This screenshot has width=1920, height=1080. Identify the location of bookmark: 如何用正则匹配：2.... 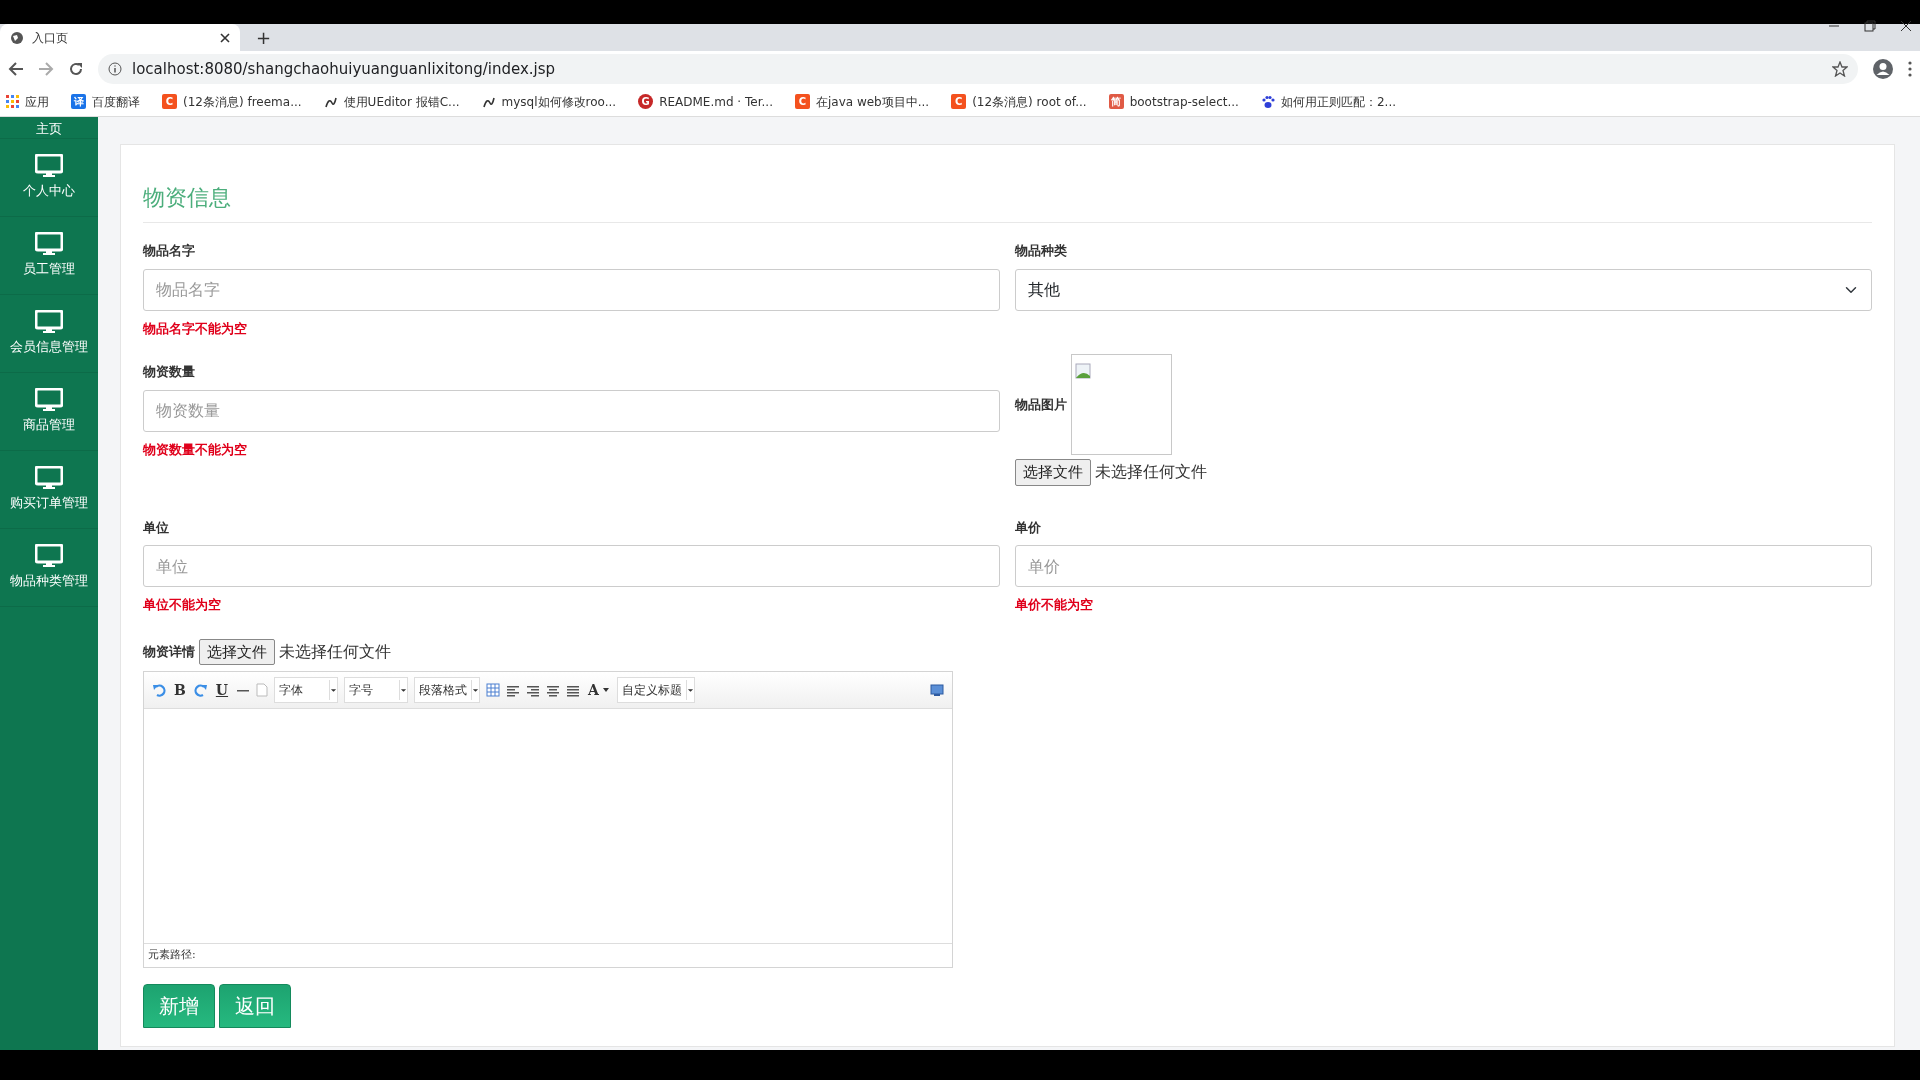
(1328, 101).